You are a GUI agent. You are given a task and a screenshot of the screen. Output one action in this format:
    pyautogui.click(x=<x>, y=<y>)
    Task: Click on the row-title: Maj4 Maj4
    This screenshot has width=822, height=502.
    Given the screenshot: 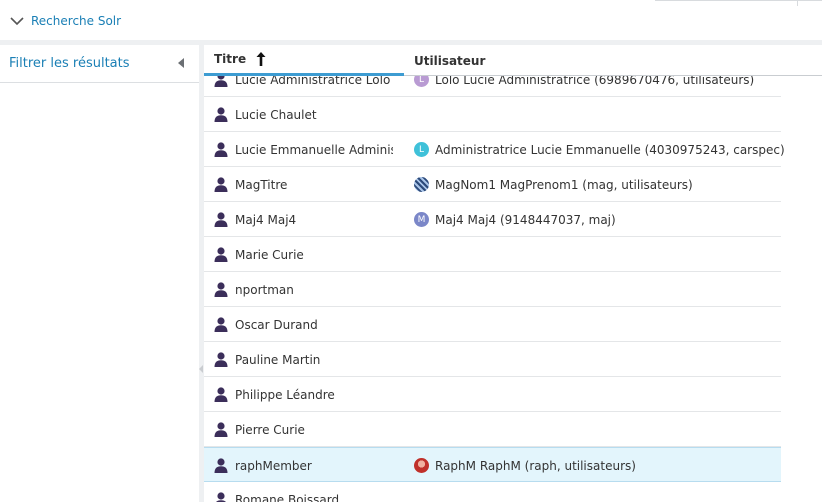 What is the action you would take?
    pyautogui.click(x=266, y=219)
    